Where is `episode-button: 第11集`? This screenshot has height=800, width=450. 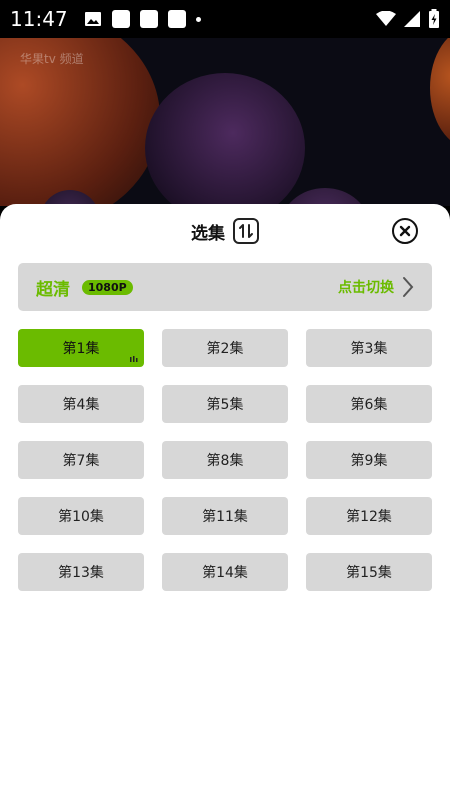
episode-button: 第11集 is located at coordinates (225, 516).